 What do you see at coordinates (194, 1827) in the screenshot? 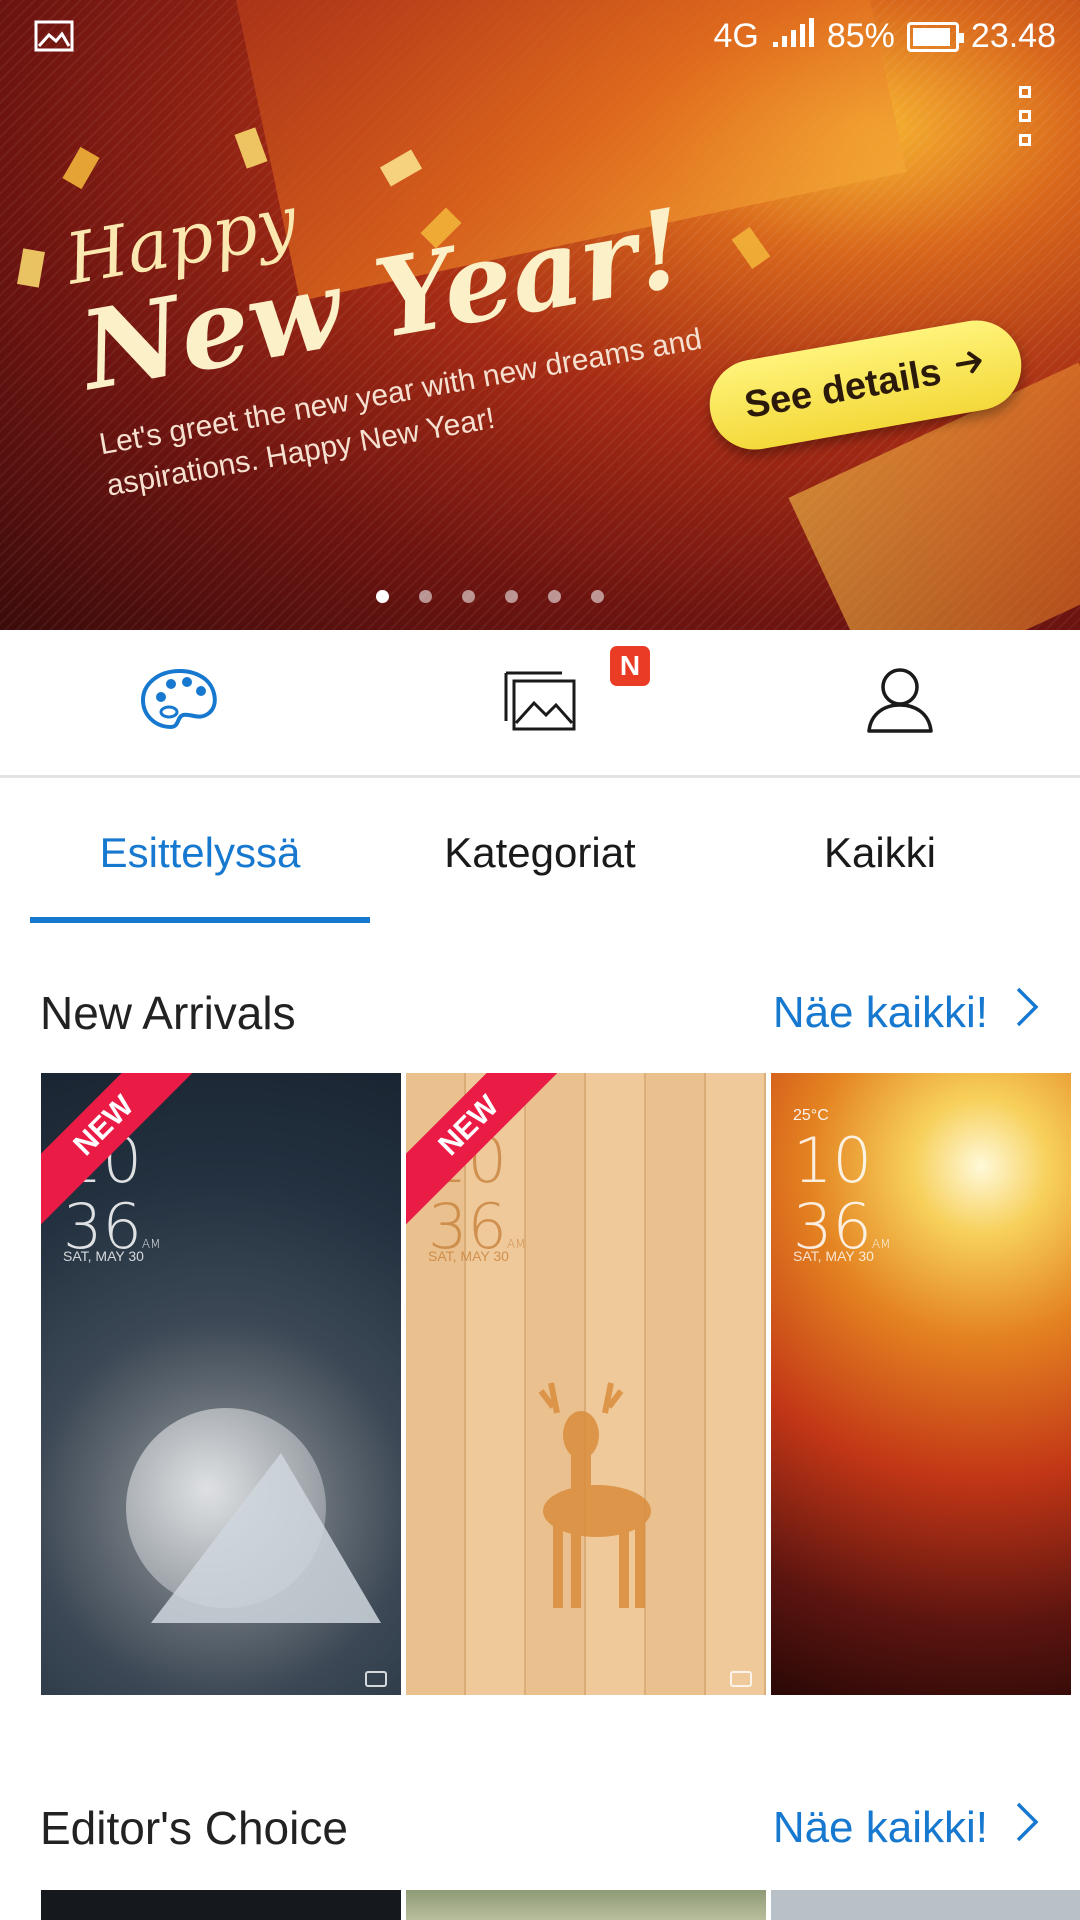
I see `section-title: Editor's Choice` at bounding box center [194, 1827].